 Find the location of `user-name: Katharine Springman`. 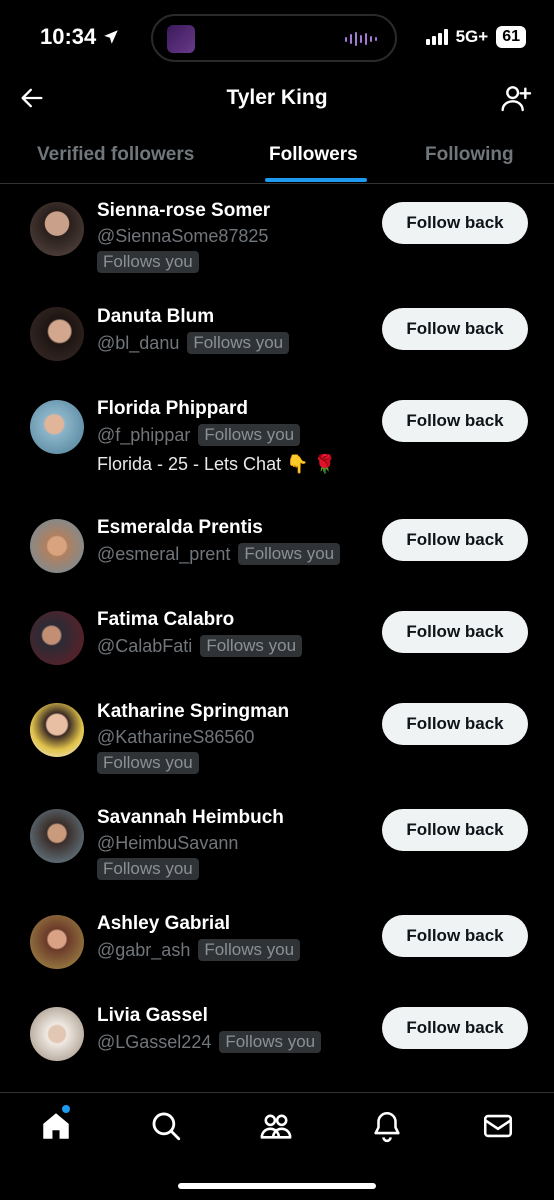

user-name: Katharine Springman is located at coordinates (193, 712).